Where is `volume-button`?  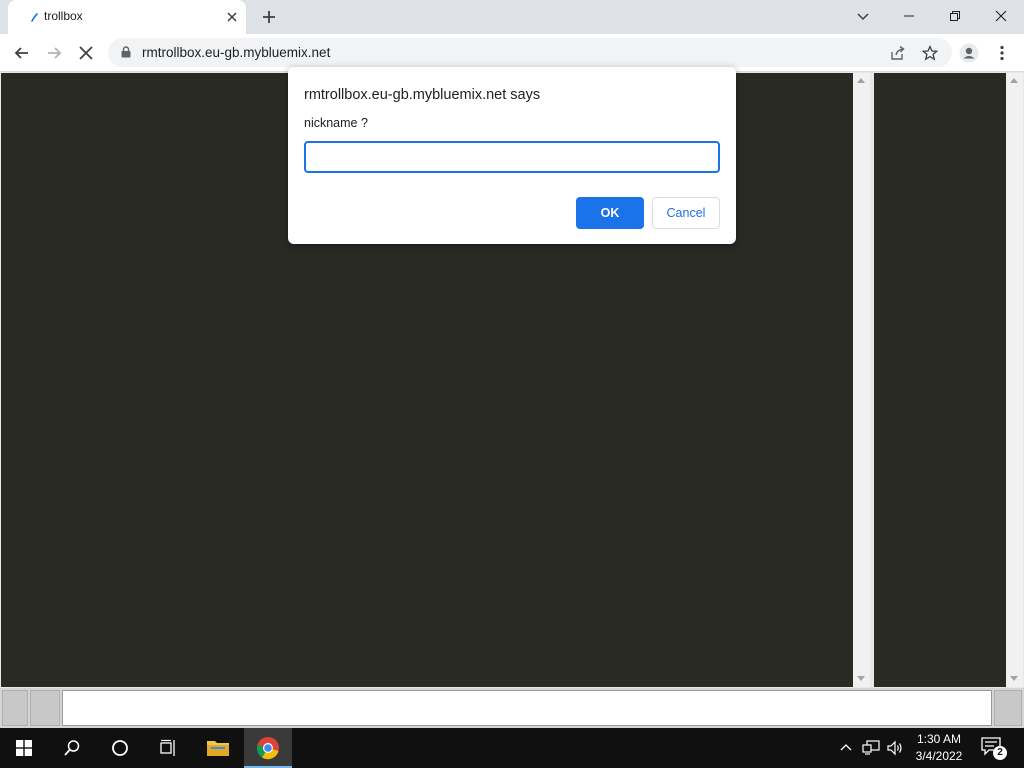
volume-button is located at coordinates (895, 748).